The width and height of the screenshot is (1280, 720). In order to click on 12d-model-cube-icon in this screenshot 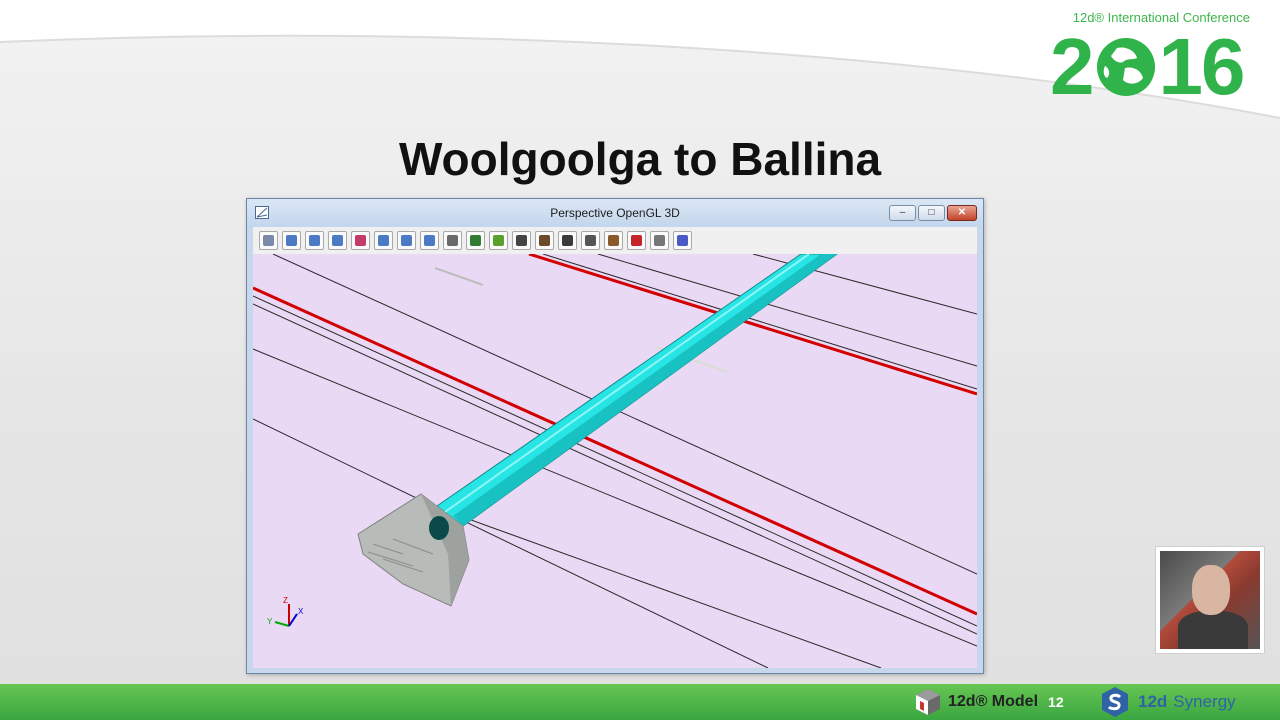, I will do `click(928, 702)`.